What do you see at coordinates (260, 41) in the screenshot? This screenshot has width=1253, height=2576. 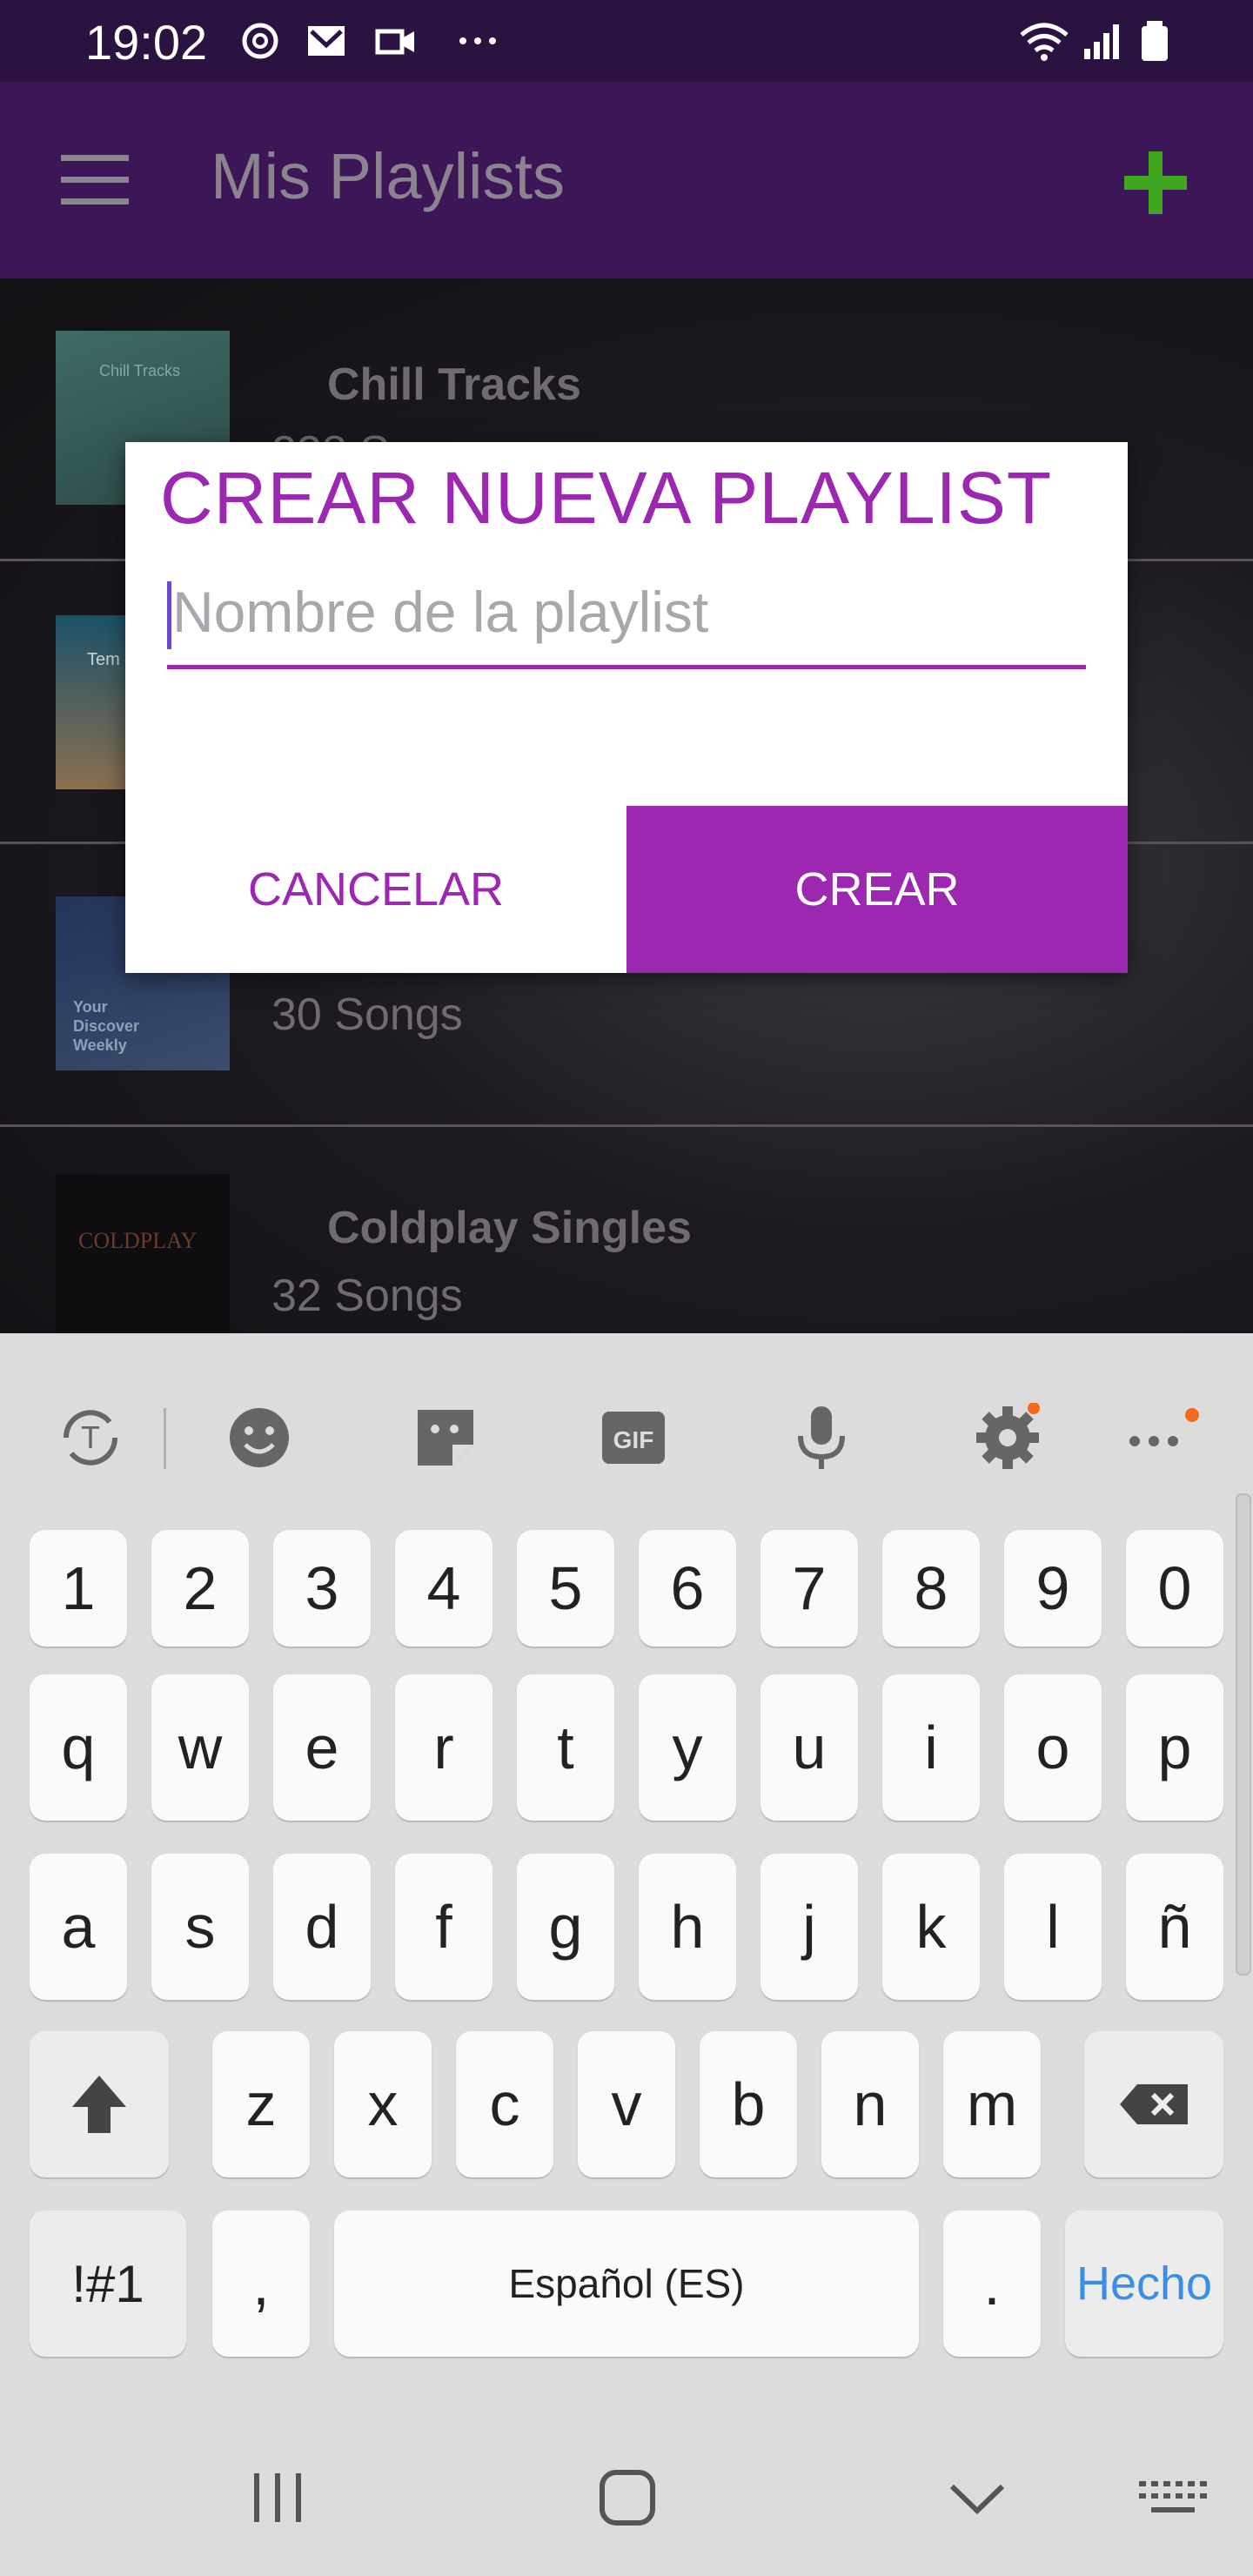 I see `sync-icon` at bounding box center [260, 41].